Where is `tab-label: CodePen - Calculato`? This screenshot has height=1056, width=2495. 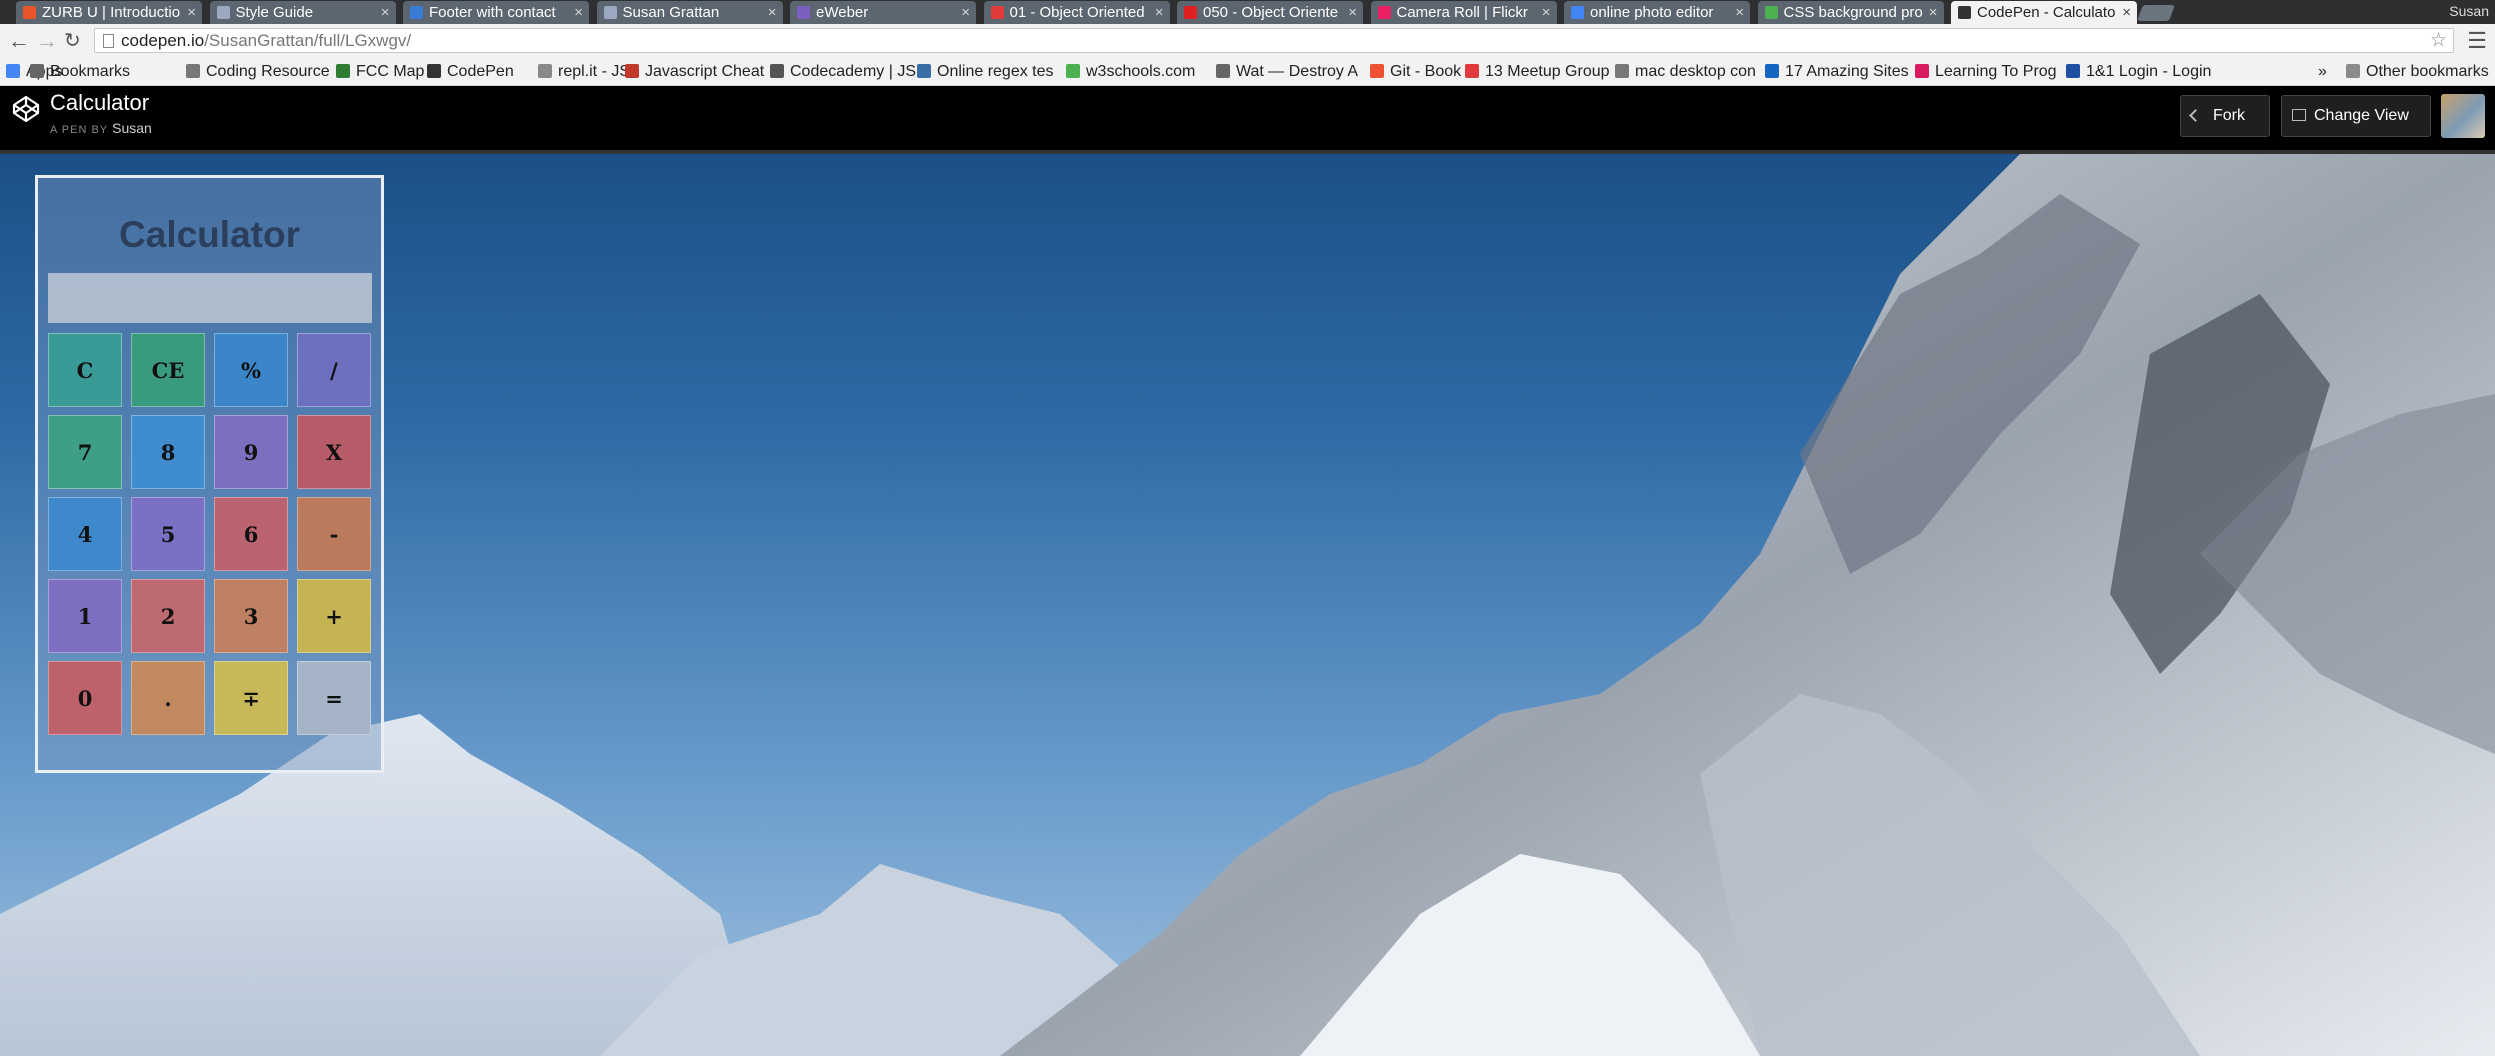 tab-label: CodePen - Calculato is located at coordinates (2046, 12).